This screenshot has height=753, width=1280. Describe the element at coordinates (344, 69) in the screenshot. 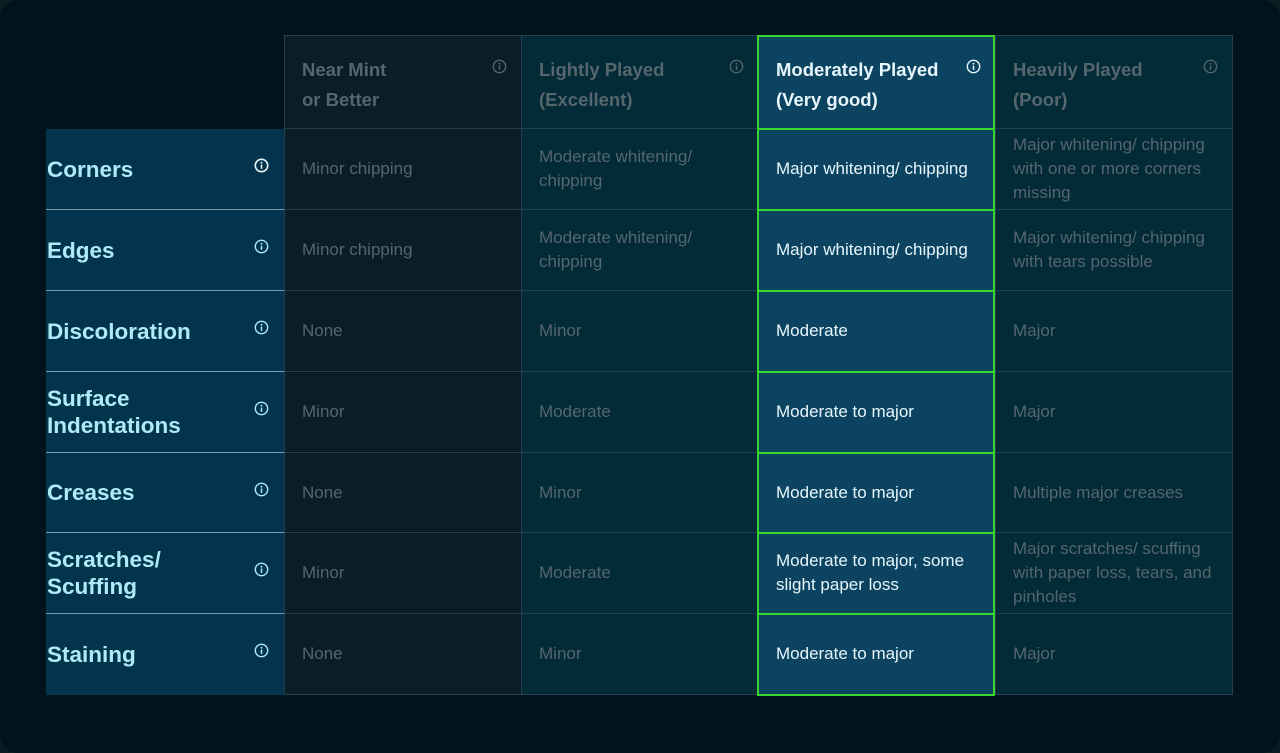

I see `column-header-title: Near Mint` at that location.